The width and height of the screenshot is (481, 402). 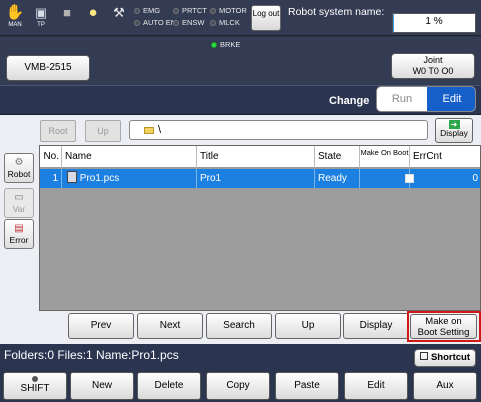 I want to click on brke-dot, so click(x=214, y=45).